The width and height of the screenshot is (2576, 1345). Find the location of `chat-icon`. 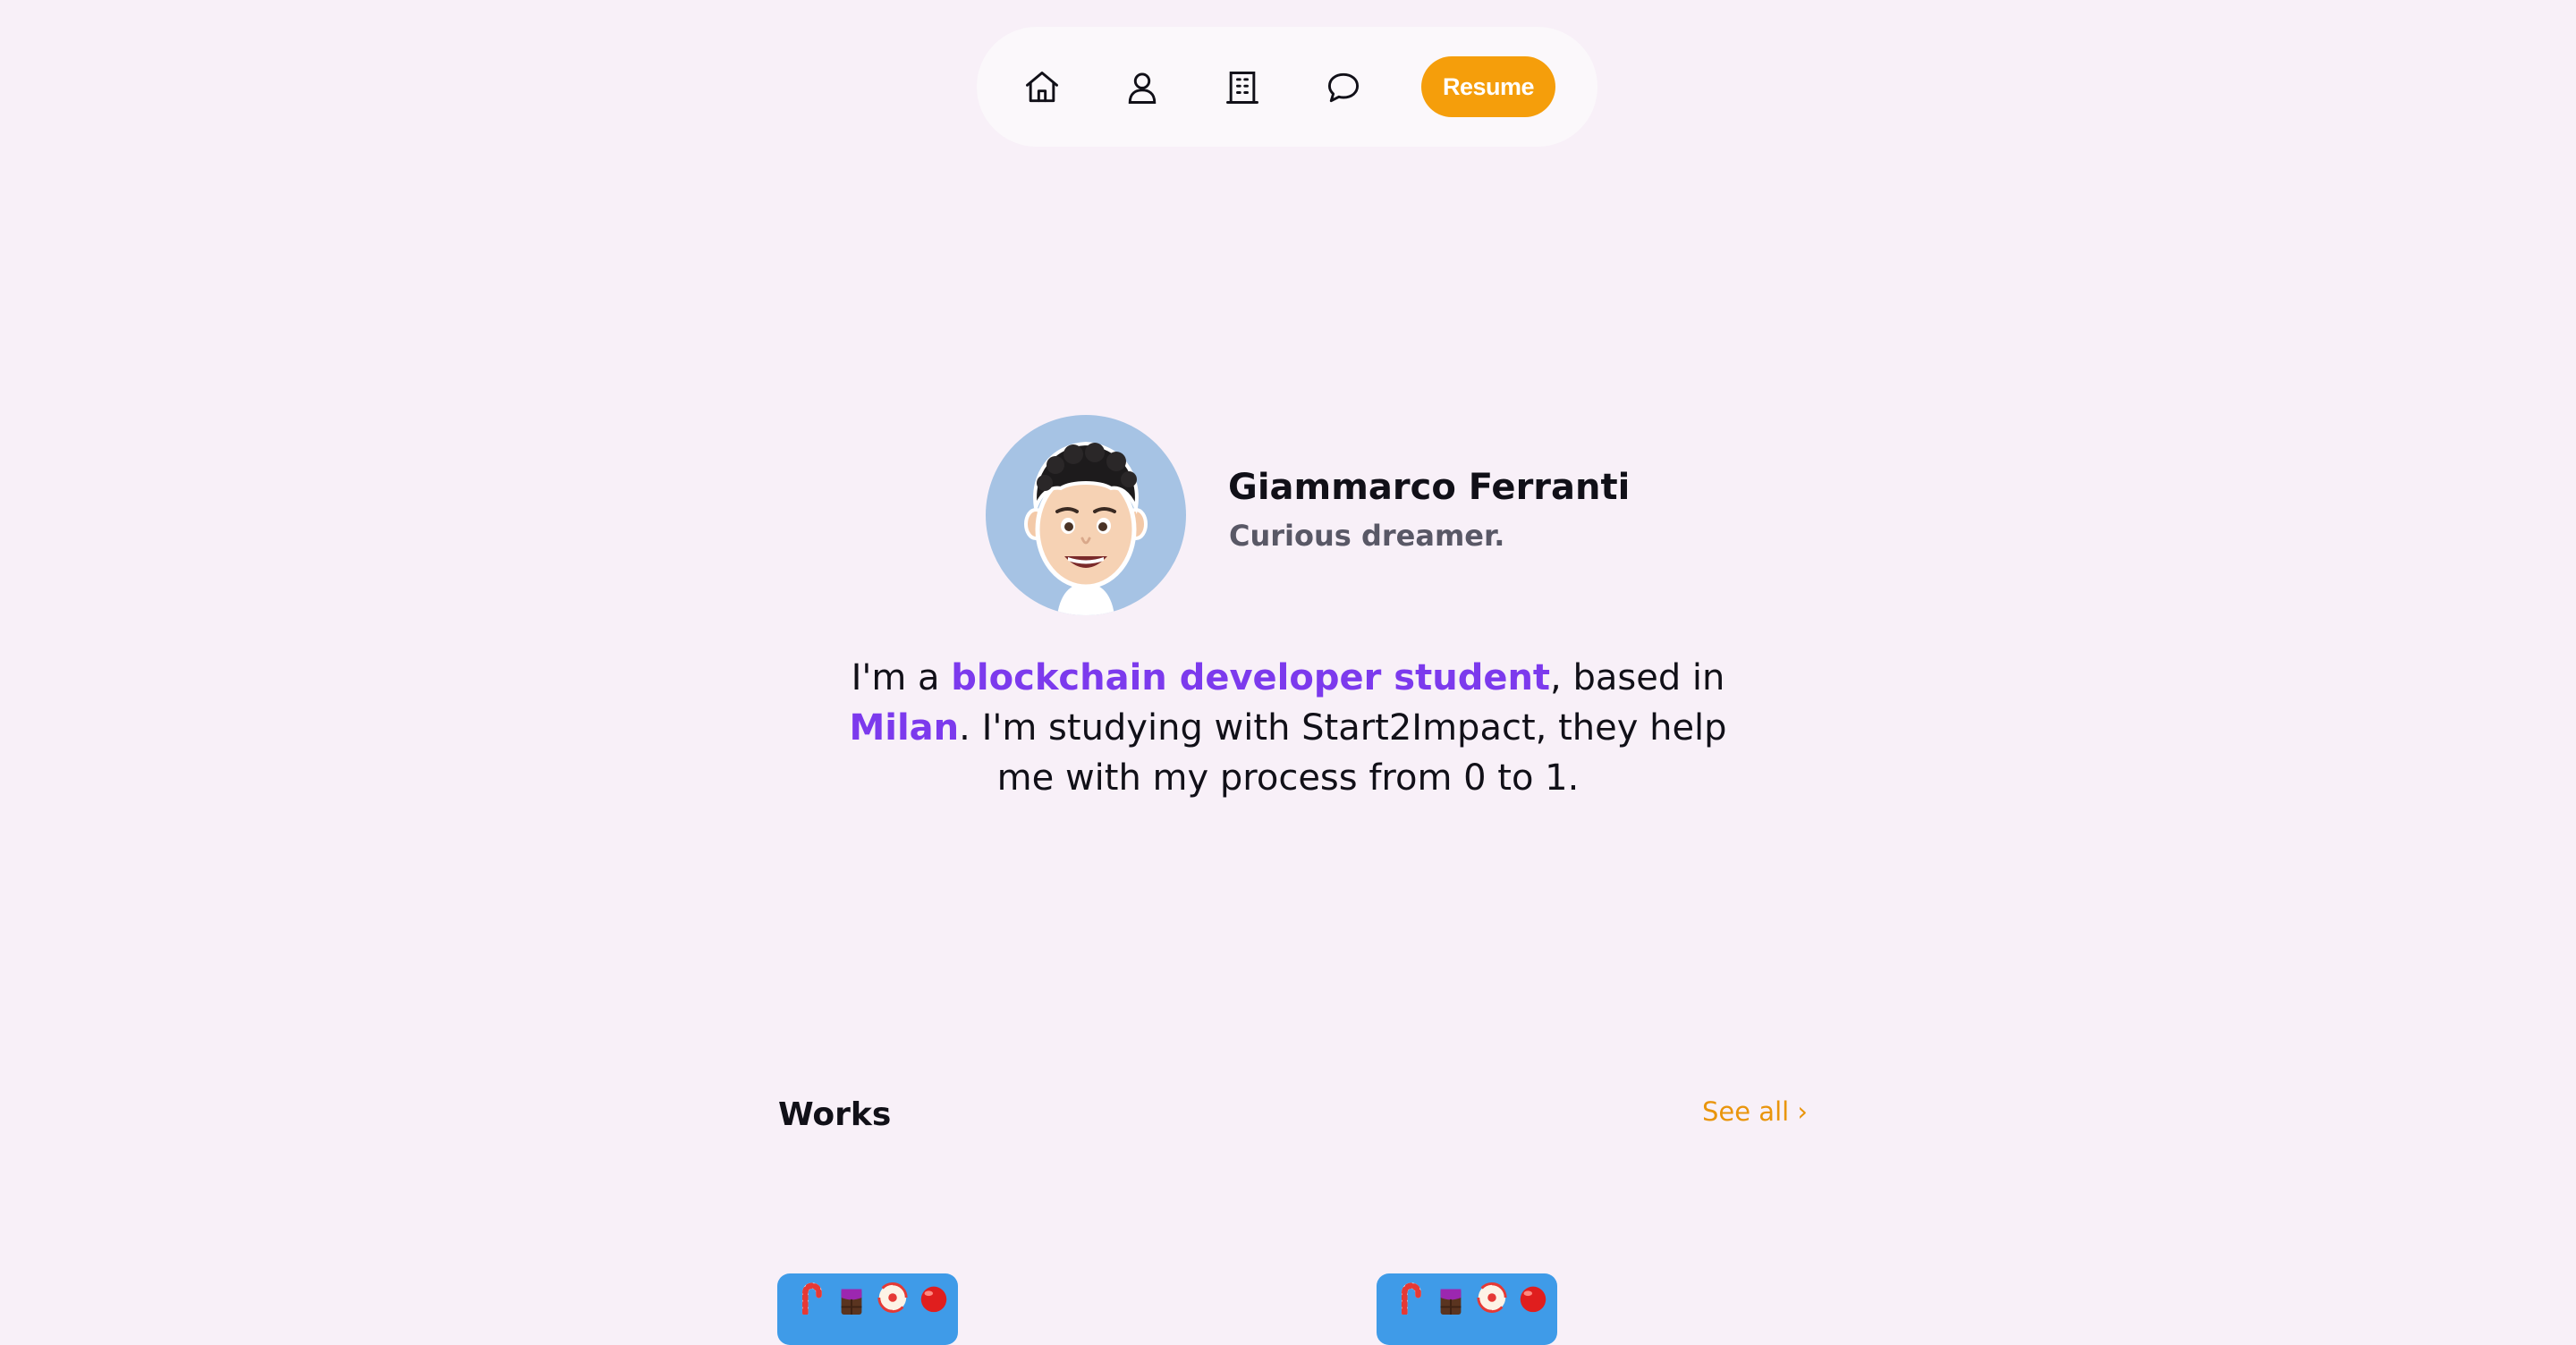

chat-icon is located at coordinates (1343, 87).